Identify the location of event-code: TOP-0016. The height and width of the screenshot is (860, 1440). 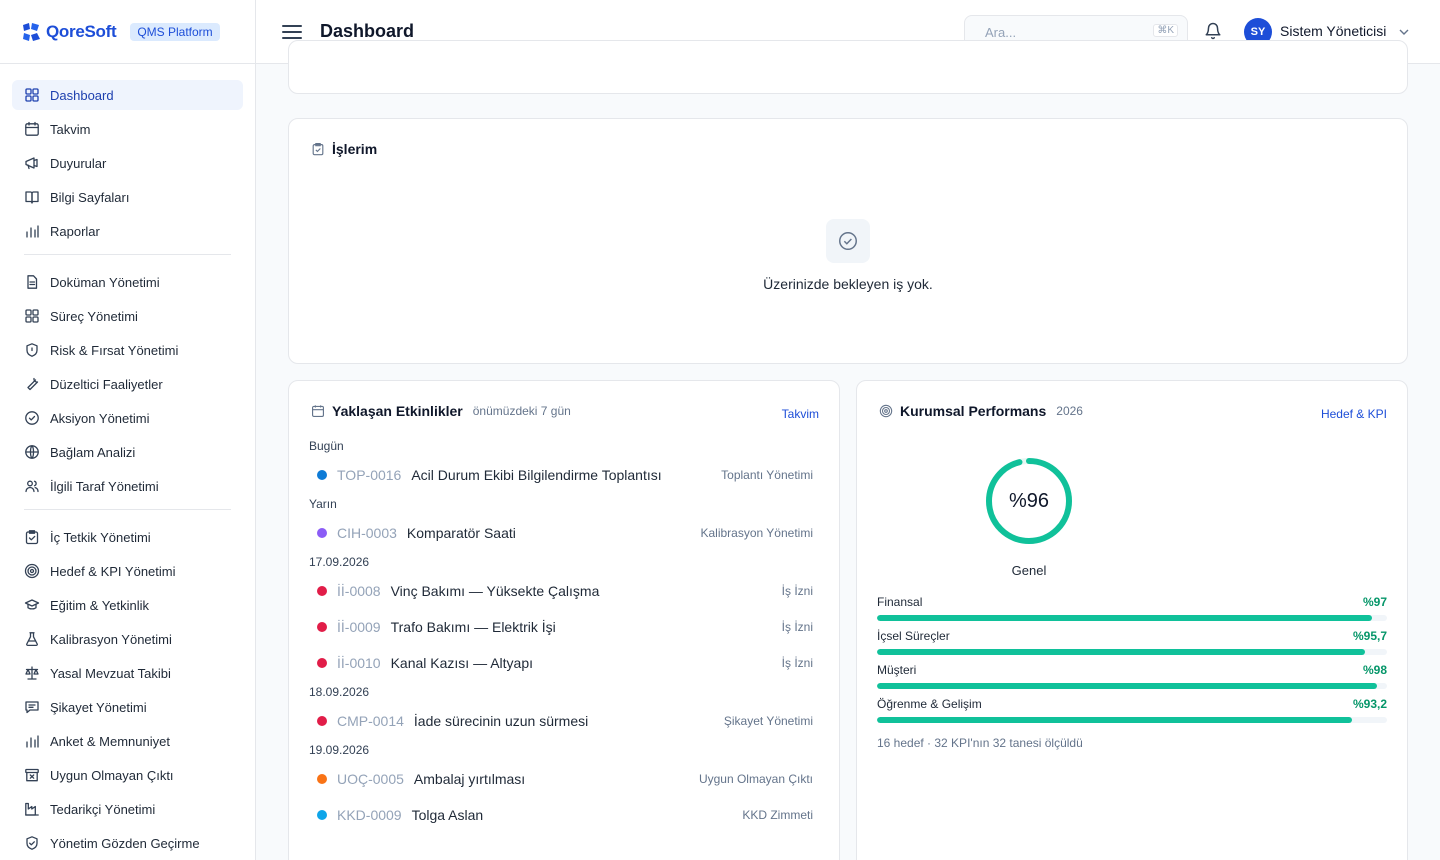
(369, 475).